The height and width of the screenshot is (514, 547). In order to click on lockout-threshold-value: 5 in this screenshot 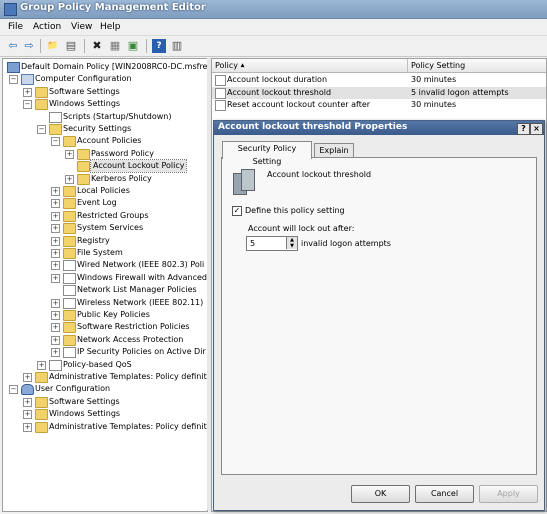, I will do `click(252, 243)`.